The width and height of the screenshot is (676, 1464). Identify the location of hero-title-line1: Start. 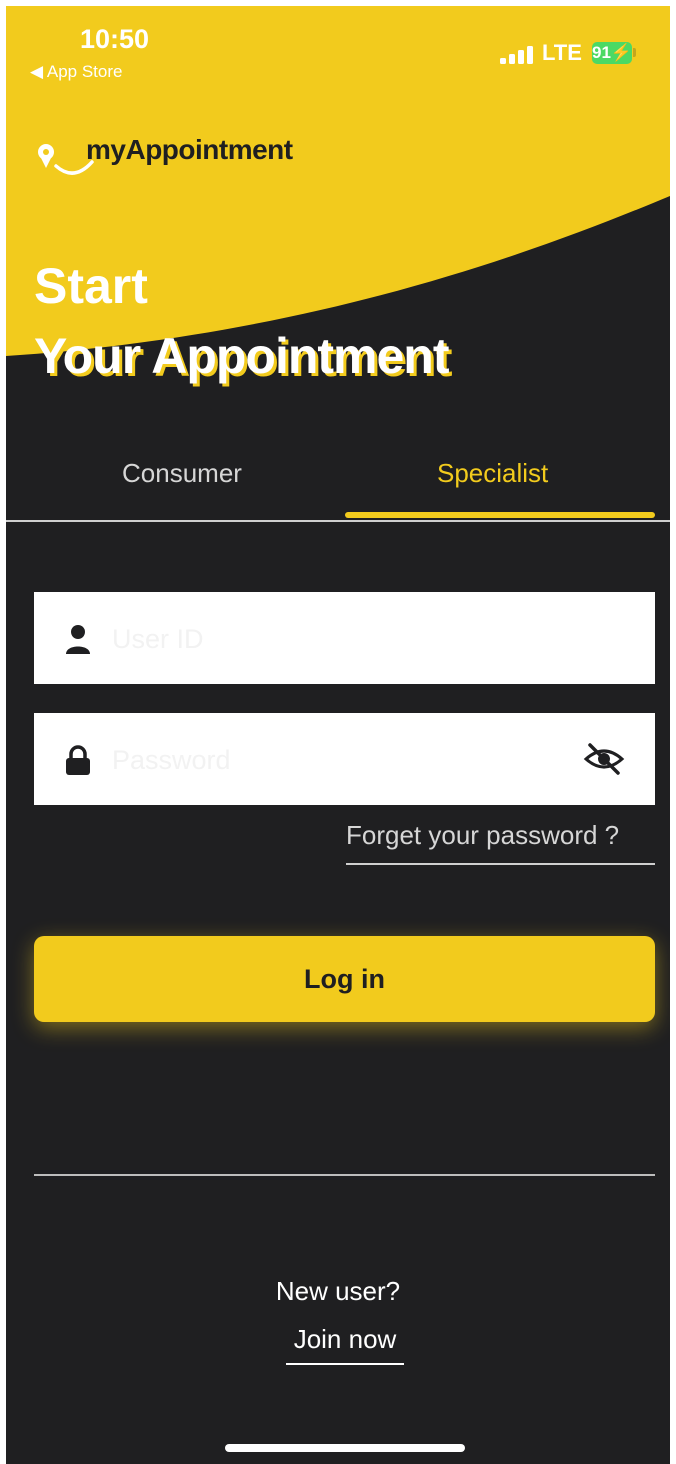
(91, 286).